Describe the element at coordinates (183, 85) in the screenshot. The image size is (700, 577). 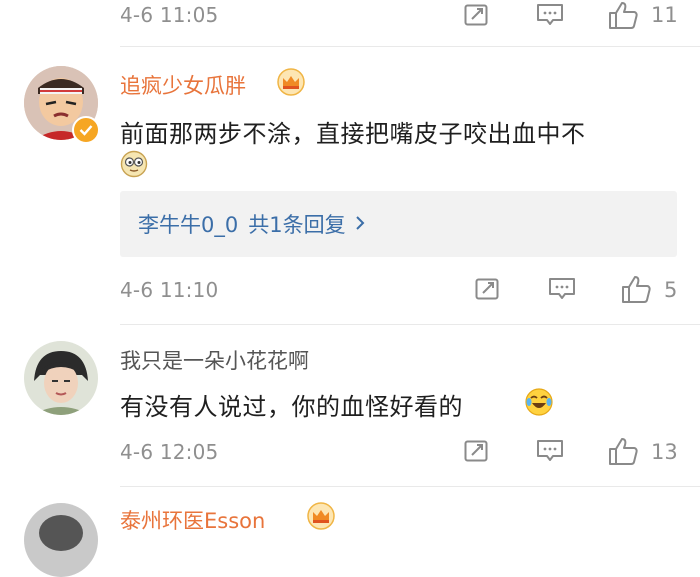
I see `username: 追疯少女瓜胖` at that location.